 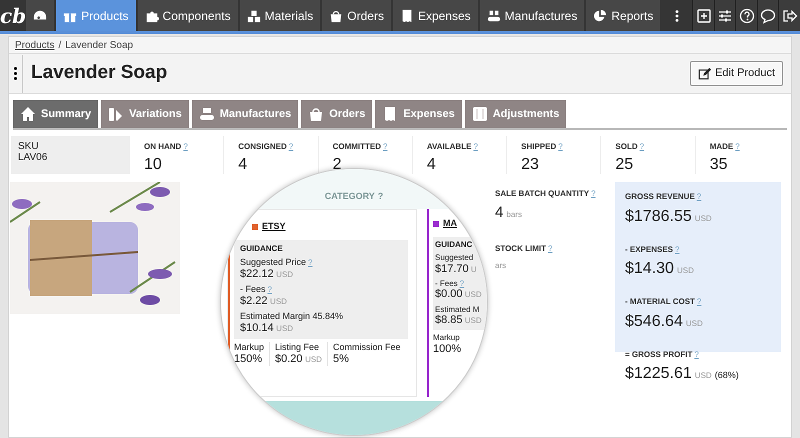 I want to click on sign-out-icon, so click(x=790, y=16).